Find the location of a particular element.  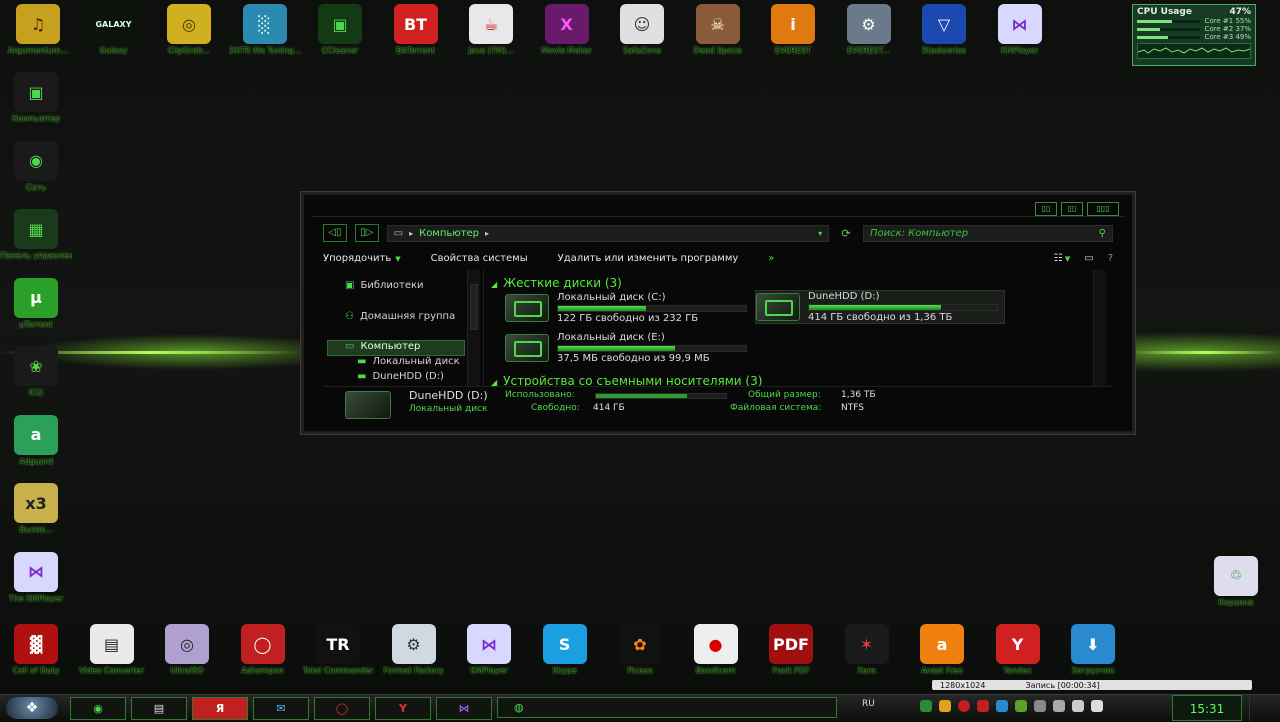

desktop-shortcut-icon: PDF Foxit PDF is located at coordinates (791, 649).